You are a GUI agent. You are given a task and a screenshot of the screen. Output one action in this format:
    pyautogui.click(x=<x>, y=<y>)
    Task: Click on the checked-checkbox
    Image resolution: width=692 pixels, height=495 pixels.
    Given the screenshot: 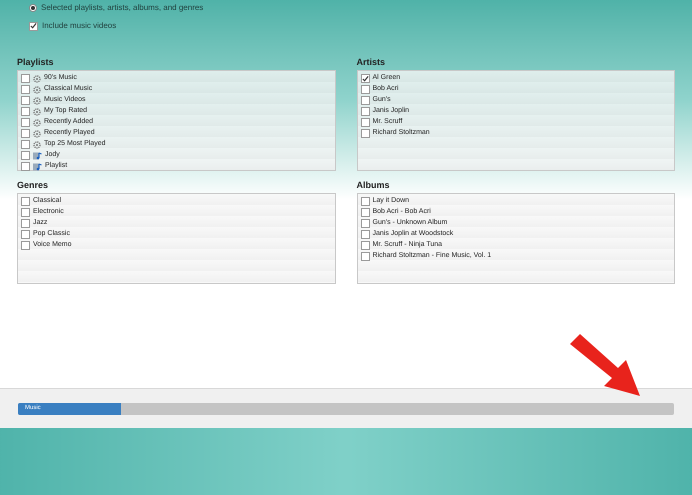 What is the action you would take?
    pyautogui.click(x=365, y=78)
    